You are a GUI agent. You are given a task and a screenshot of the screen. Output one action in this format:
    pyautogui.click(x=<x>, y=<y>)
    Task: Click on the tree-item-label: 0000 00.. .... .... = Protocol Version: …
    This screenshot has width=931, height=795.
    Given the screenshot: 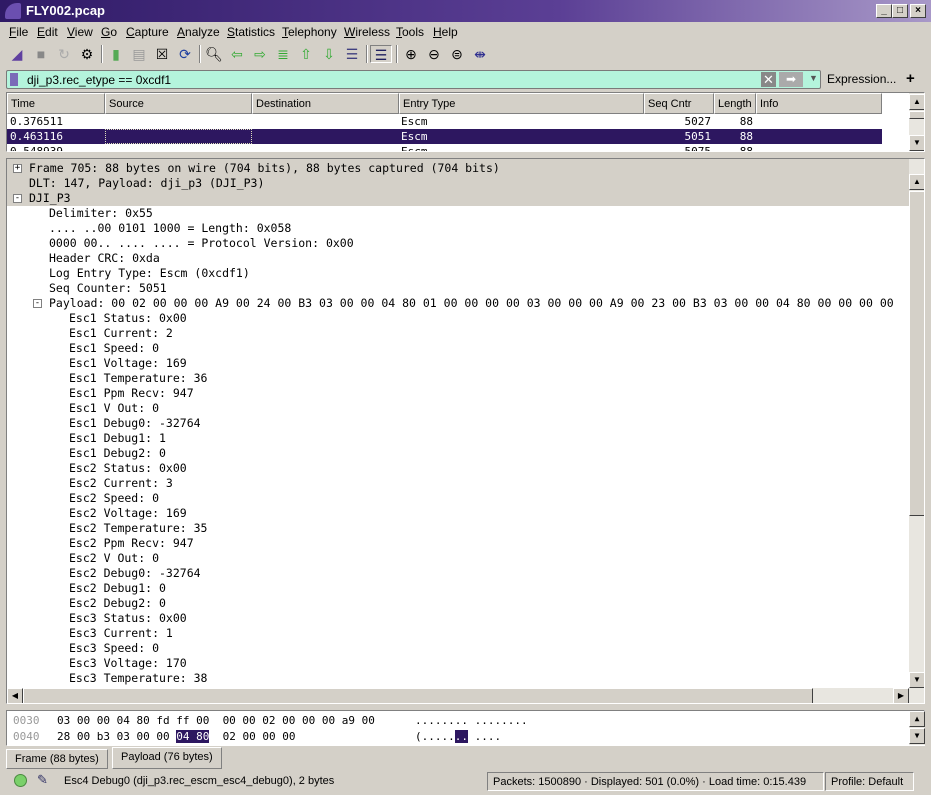 What is the action you would take?
    pyautogui.click(x=201, y=243)
    